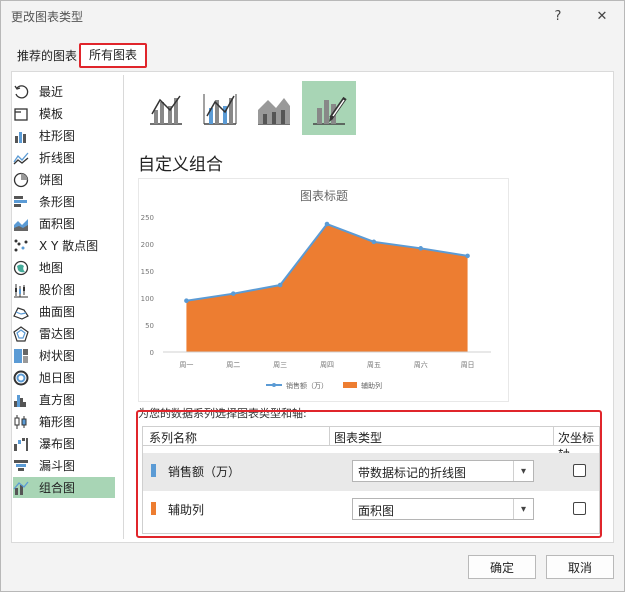 The image size is (625, 592). I want to click on sidebar-item-label: 漏斗图, so click(57, 466).